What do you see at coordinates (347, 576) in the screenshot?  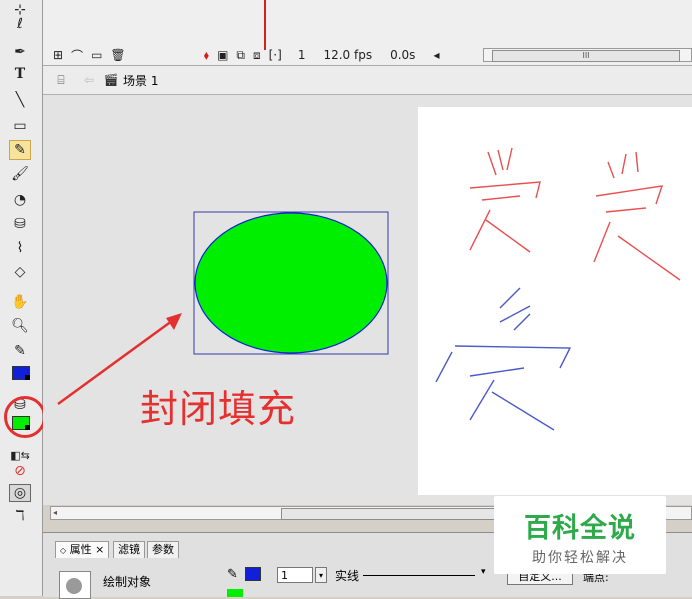 I see `stroke-style-label: 实线` at bounding box center [347, 576].